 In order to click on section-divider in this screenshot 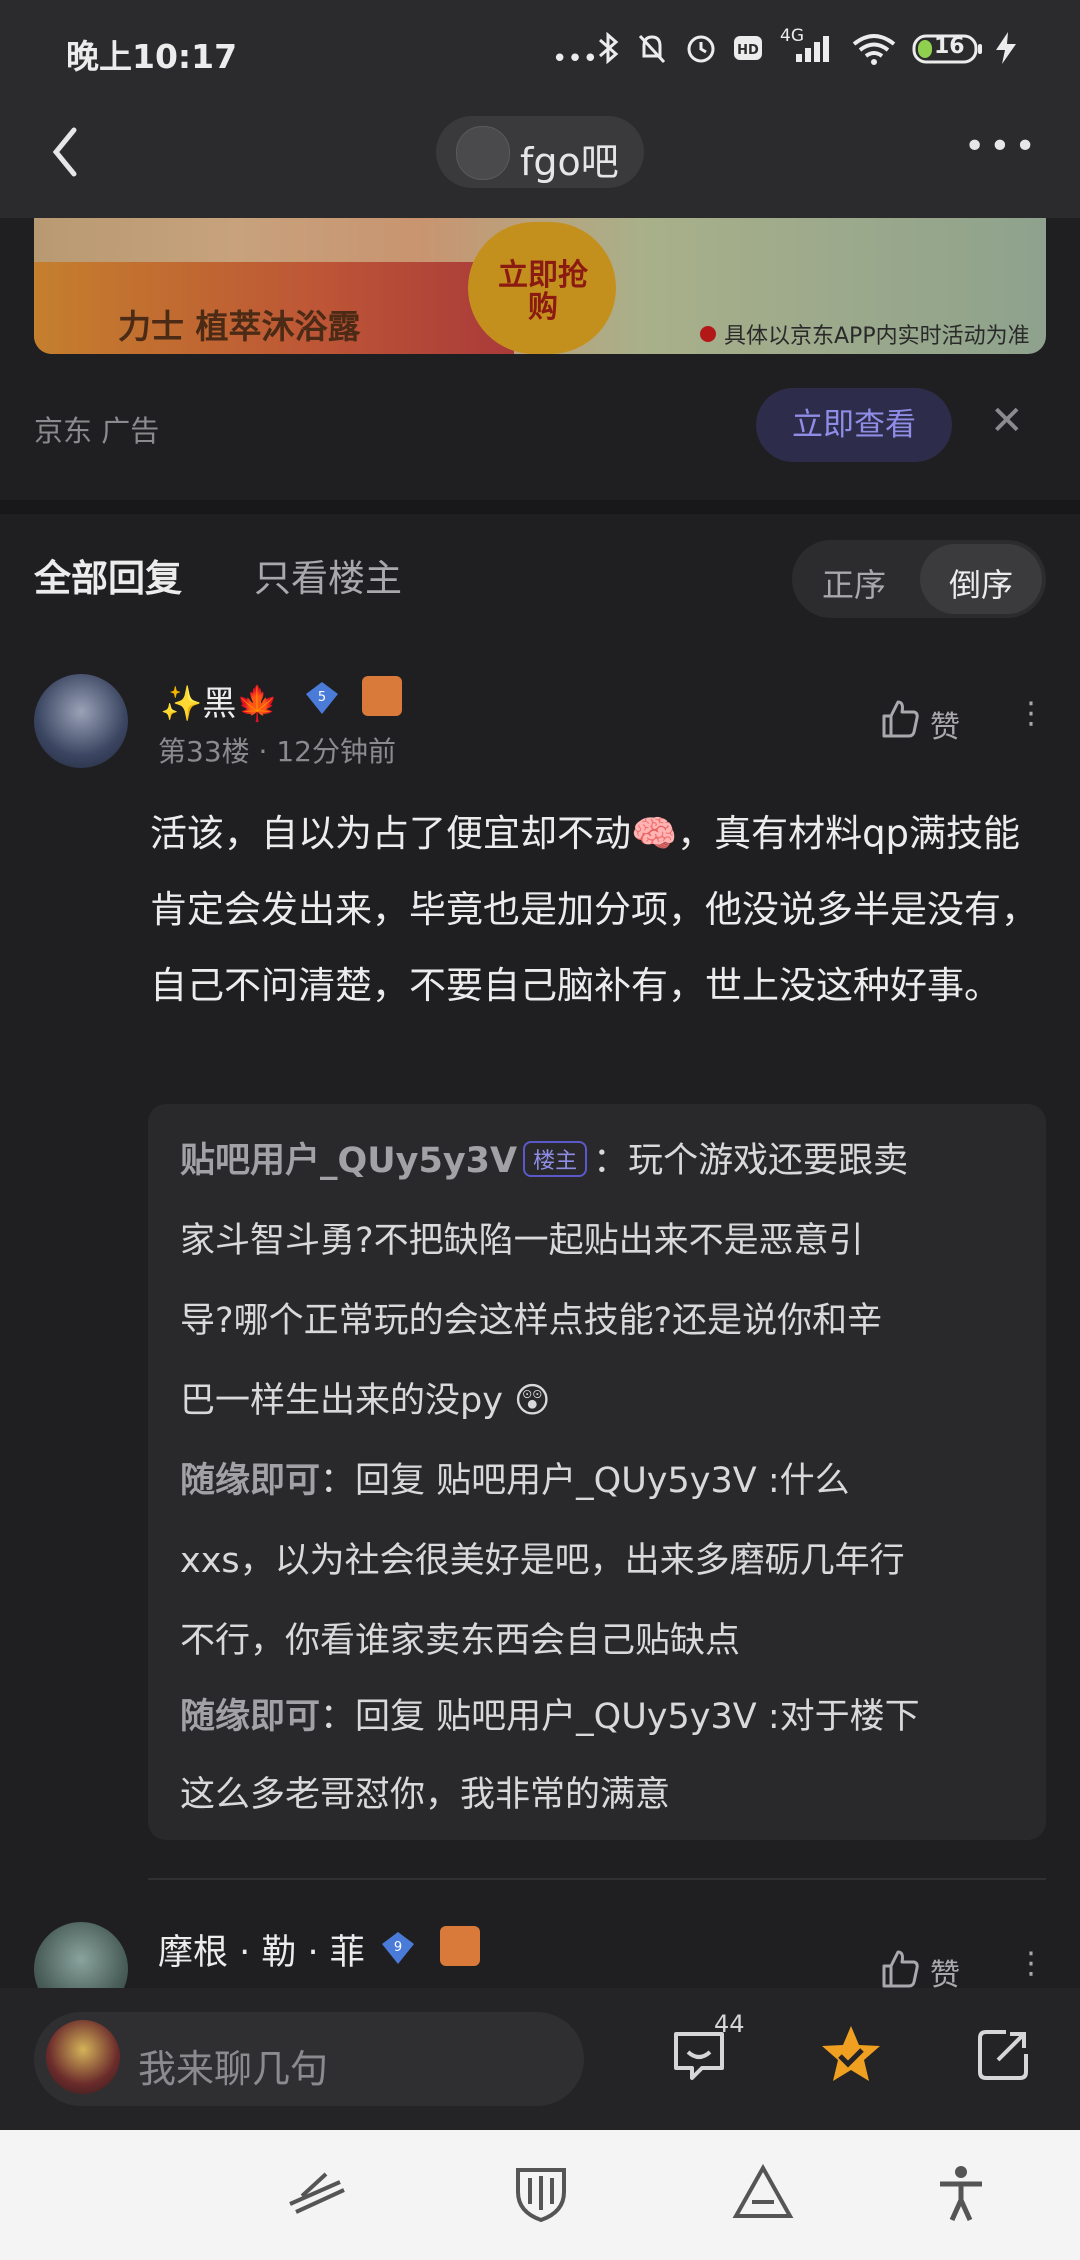, I will do `click(540, 507)`.